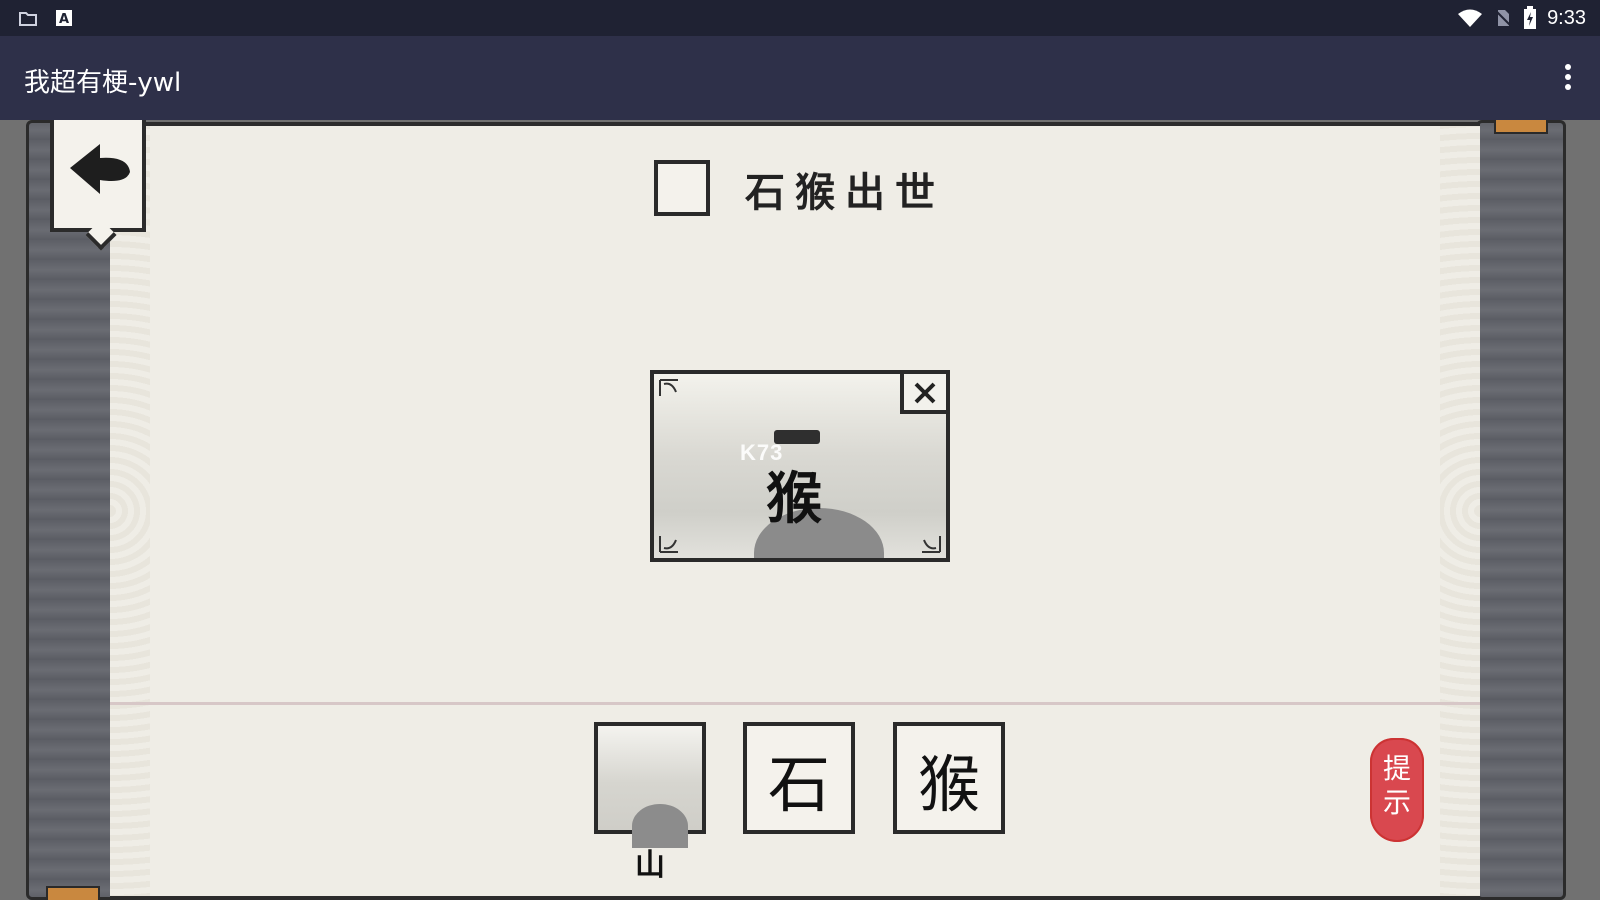 This screenshot has height=900, width=1600. I want to click on hint-label-bottom: 示, so click(1396, 802).